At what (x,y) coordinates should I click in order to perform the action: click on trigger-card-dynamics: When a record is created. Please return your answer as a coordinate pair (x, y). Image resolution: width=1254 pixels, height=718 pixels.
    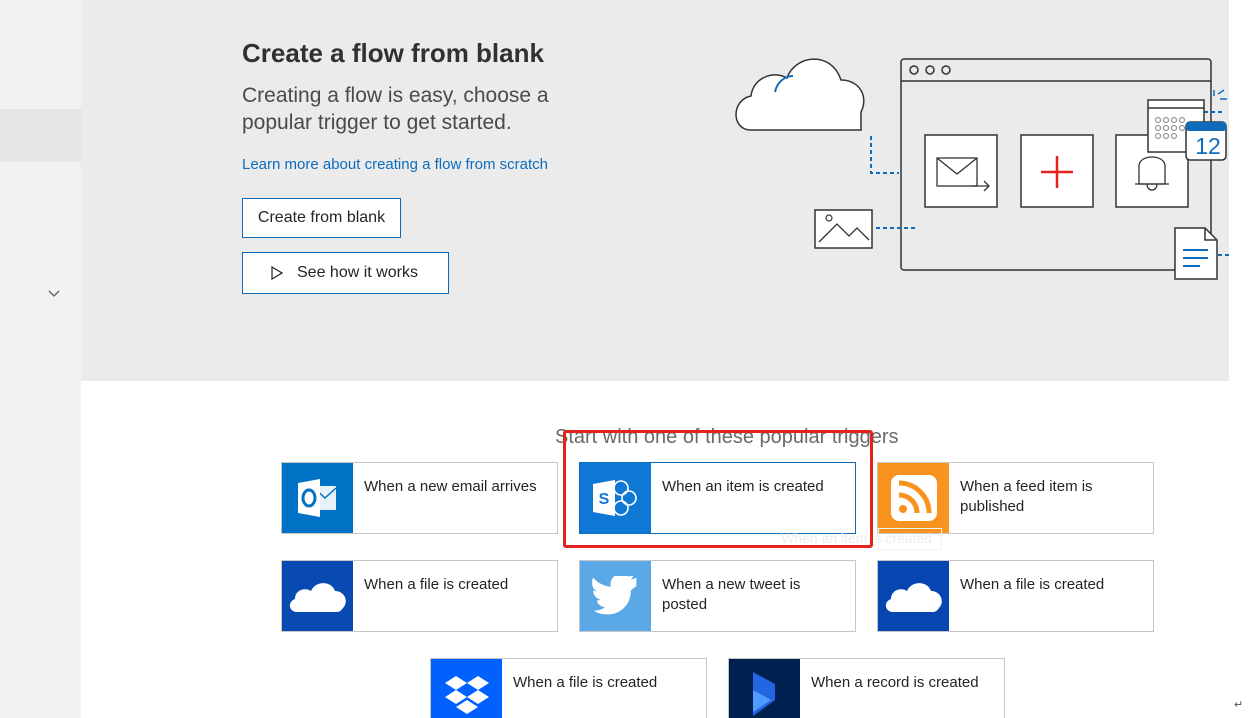
    Looking at the image, I should click on (866, 688).